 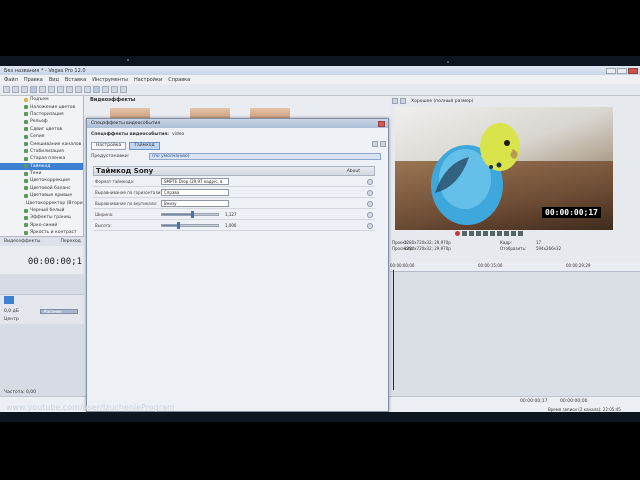 What do you see at coordinates (54, 262) in the screenshot?
I see `timeline-timecode: 00:00:00;1` at bounding box center [54, 262].